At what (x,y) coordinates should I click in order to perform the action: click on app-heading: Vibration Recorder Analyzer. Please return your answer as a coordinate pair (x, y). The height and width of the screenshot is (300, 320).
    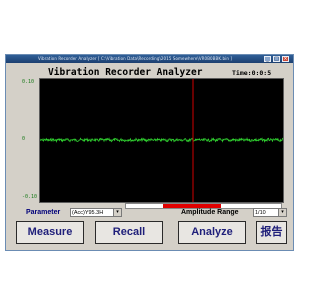
    Looking at the image, I should click on (125, 72).